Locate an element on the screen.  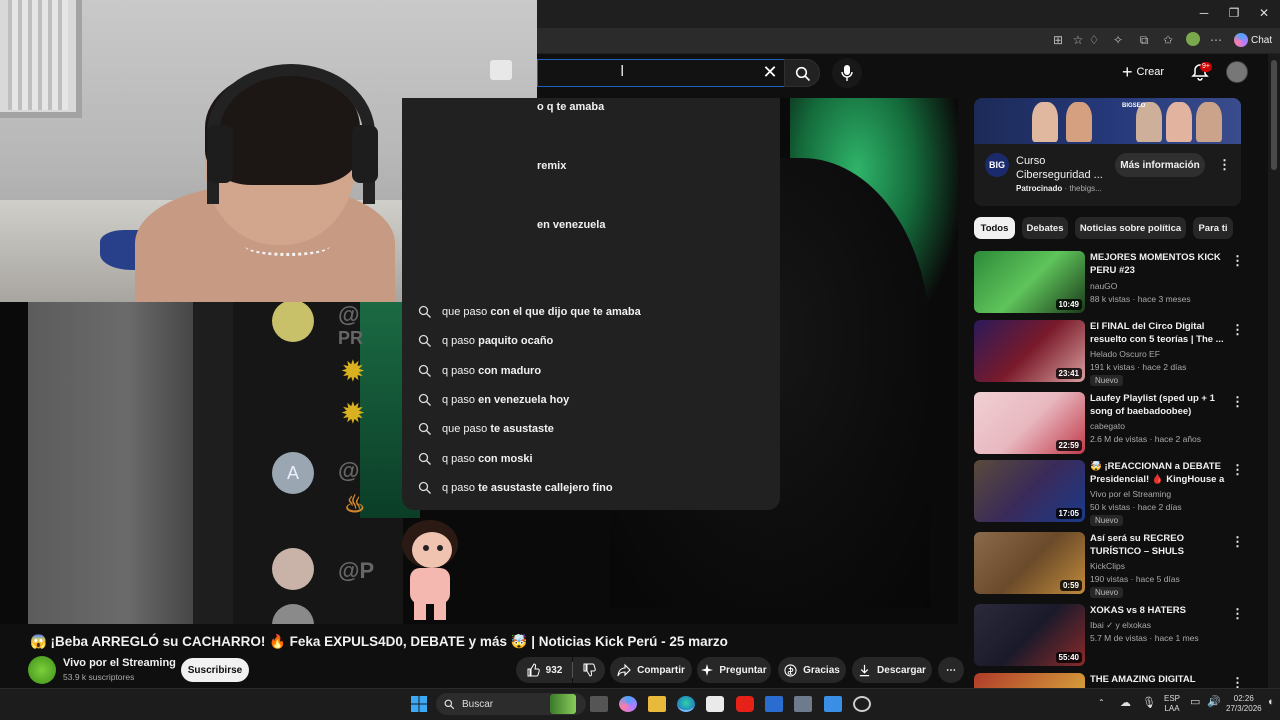
cloud-icon: ☁ is located at coordinates (1125, 703).